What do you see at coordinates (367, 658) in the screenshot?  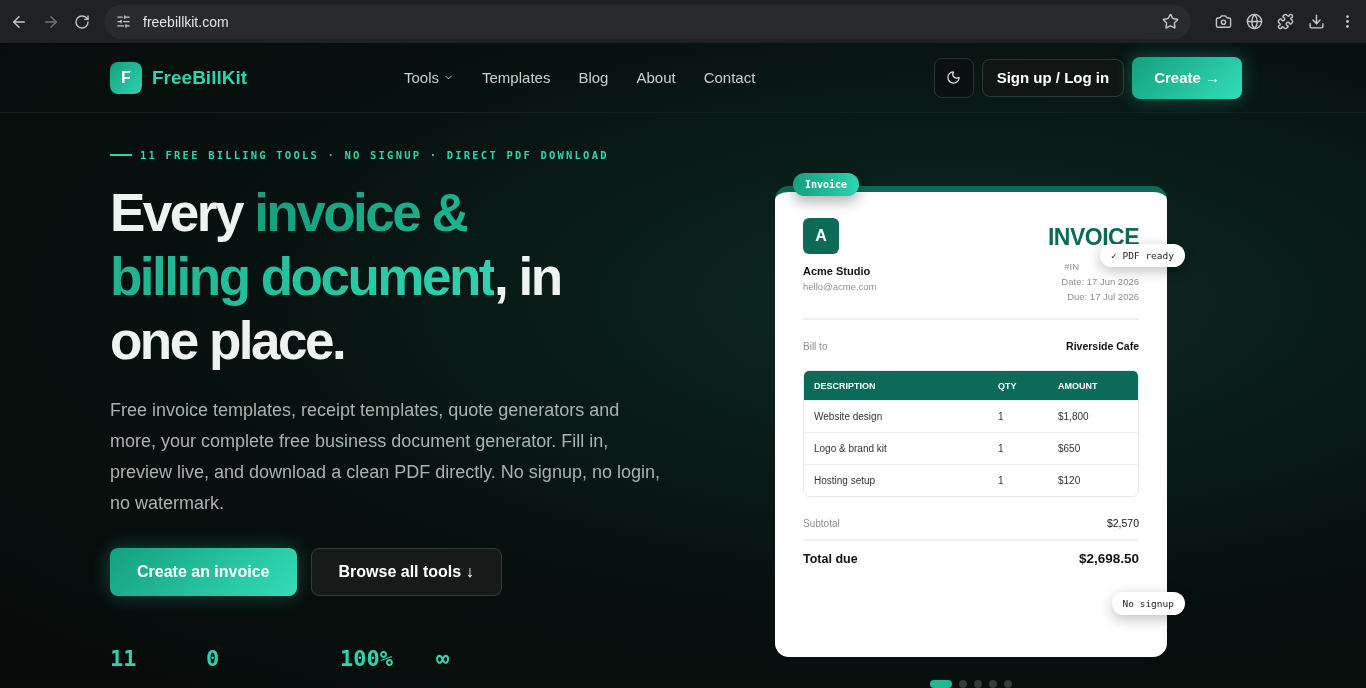 I see `stat-value: 100%` at bounding box center [367, 658].